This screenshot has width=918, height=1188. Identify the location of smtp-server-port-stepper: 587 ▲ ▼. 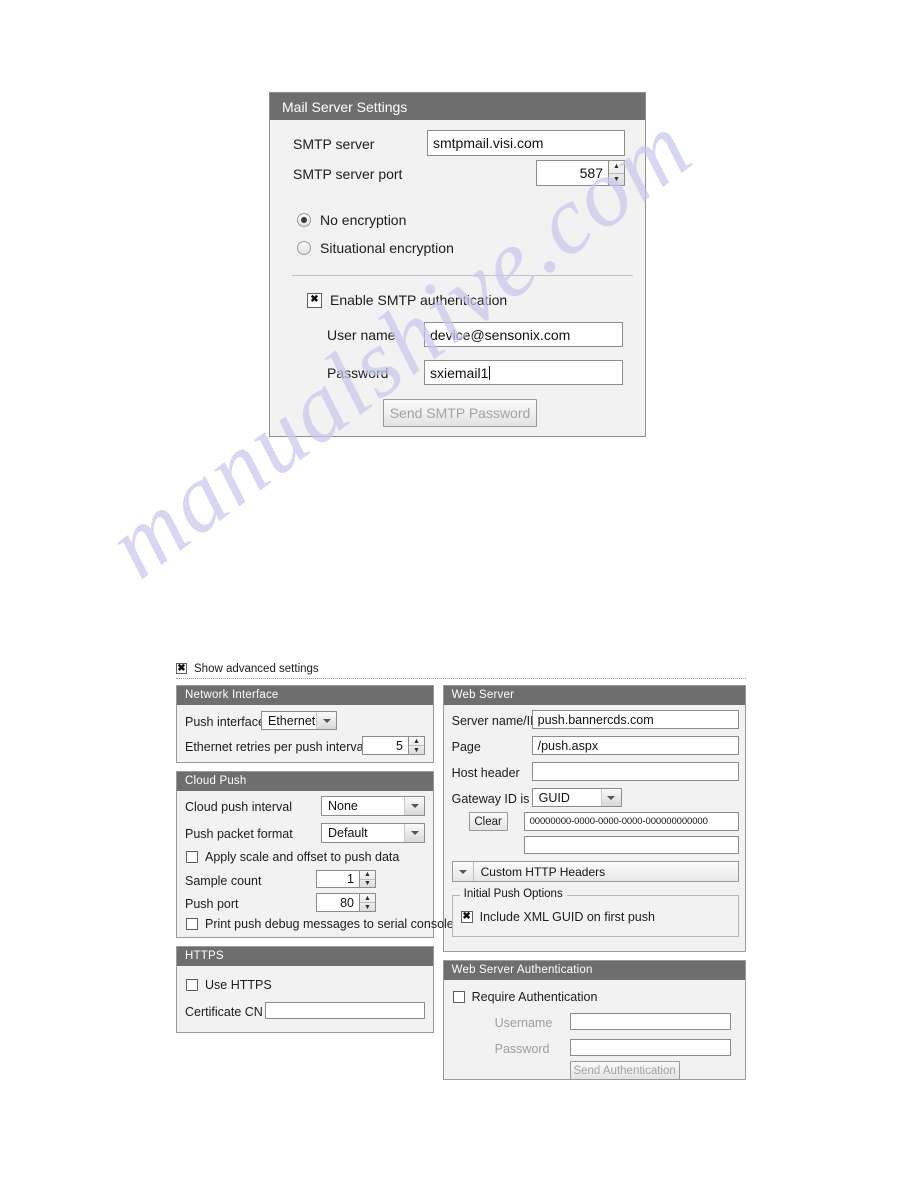
(580, 173).